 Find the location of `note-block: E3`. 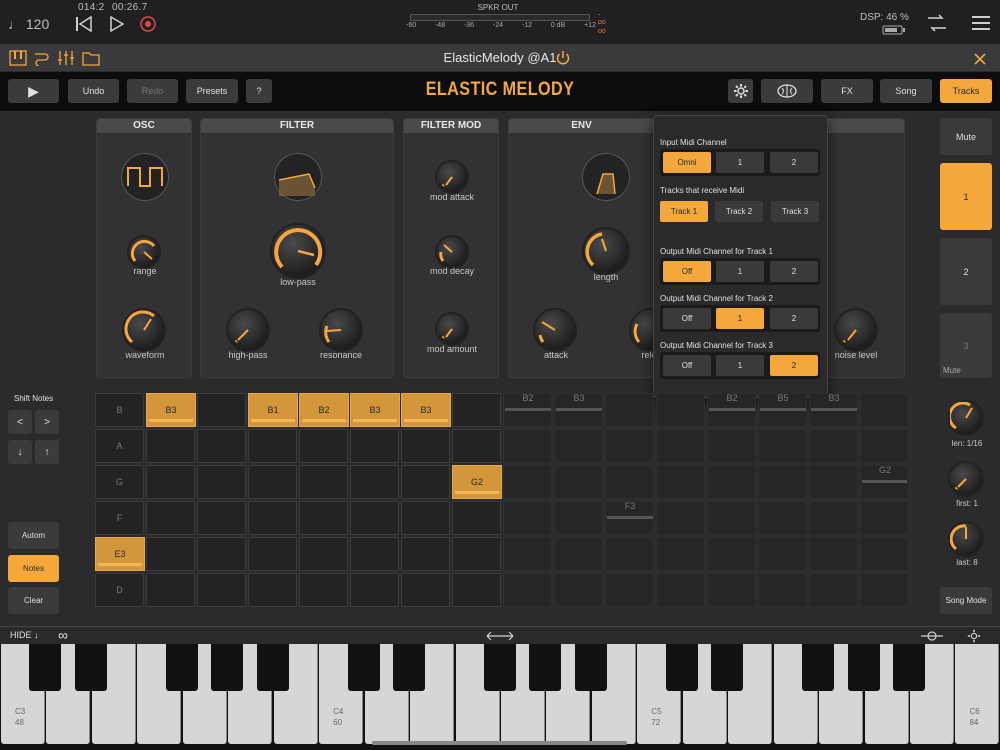

note-block: E3 is located at coordinates (120, 554).